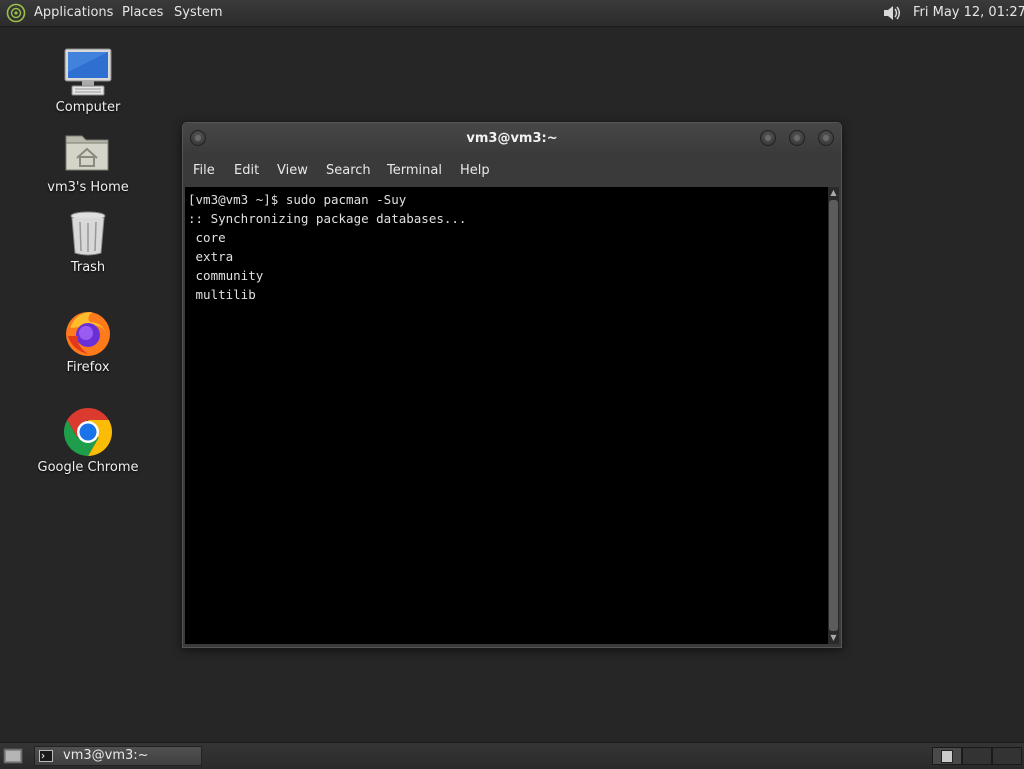  Describe the element at coordinates (475, 170) in the screenshot. I see `menu-help: Help` at that location.